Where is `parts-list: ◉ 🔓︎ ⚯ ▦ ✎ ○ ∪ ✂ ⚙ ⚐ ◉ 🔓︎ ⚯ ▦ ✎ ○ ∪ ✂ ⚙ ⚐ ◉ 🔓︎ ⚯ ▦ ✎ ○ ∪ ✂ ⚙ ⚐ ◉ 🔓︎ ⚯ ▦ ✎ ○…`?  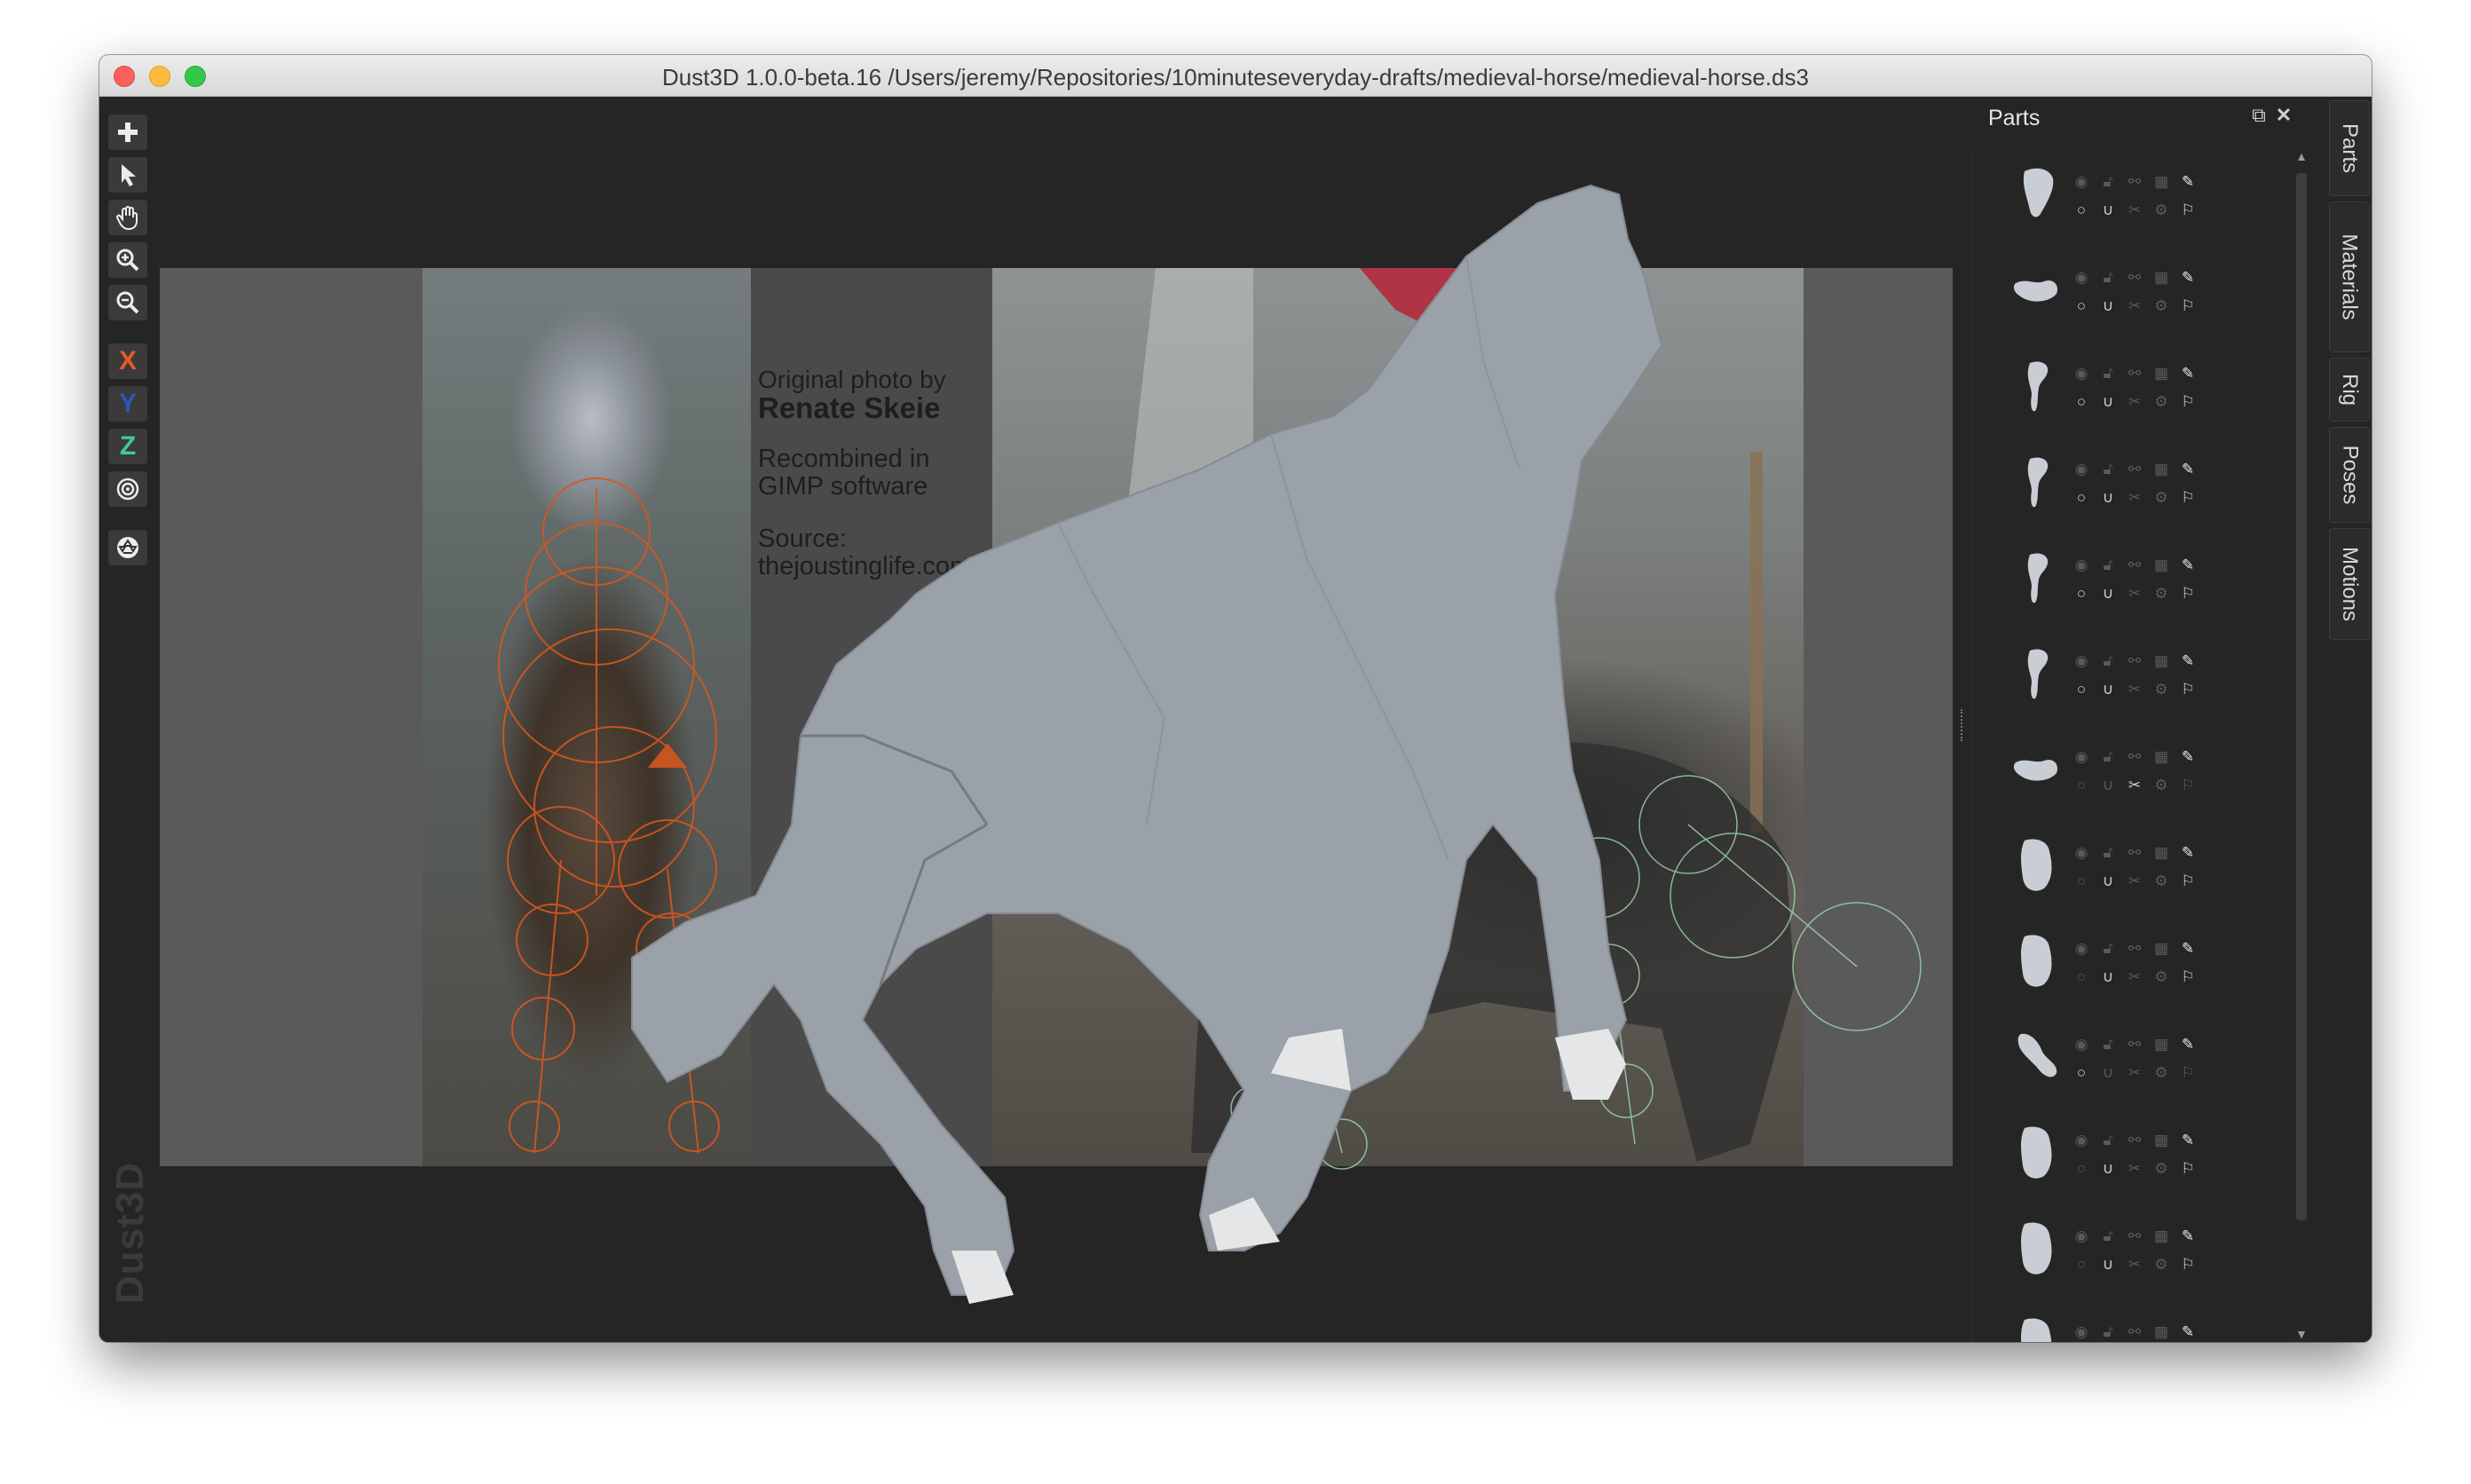 parts-list: ◉ 🔓︎ ⚯ ▦ ✎ ○ ∪ ✂ ⚙ ⚐ ◉ 🔓︎ ⚯ ▦ ✎ ○ ∪ ✂ ⚙ ⚐ ◉ 🔓︎ ⚯ ▦ ✎ ○ ∪ ✂ ⚙ ⚐ ◉ 🔓︎ ⚯ ▦ ✎ ○… is located at coordinates (2121, 745).